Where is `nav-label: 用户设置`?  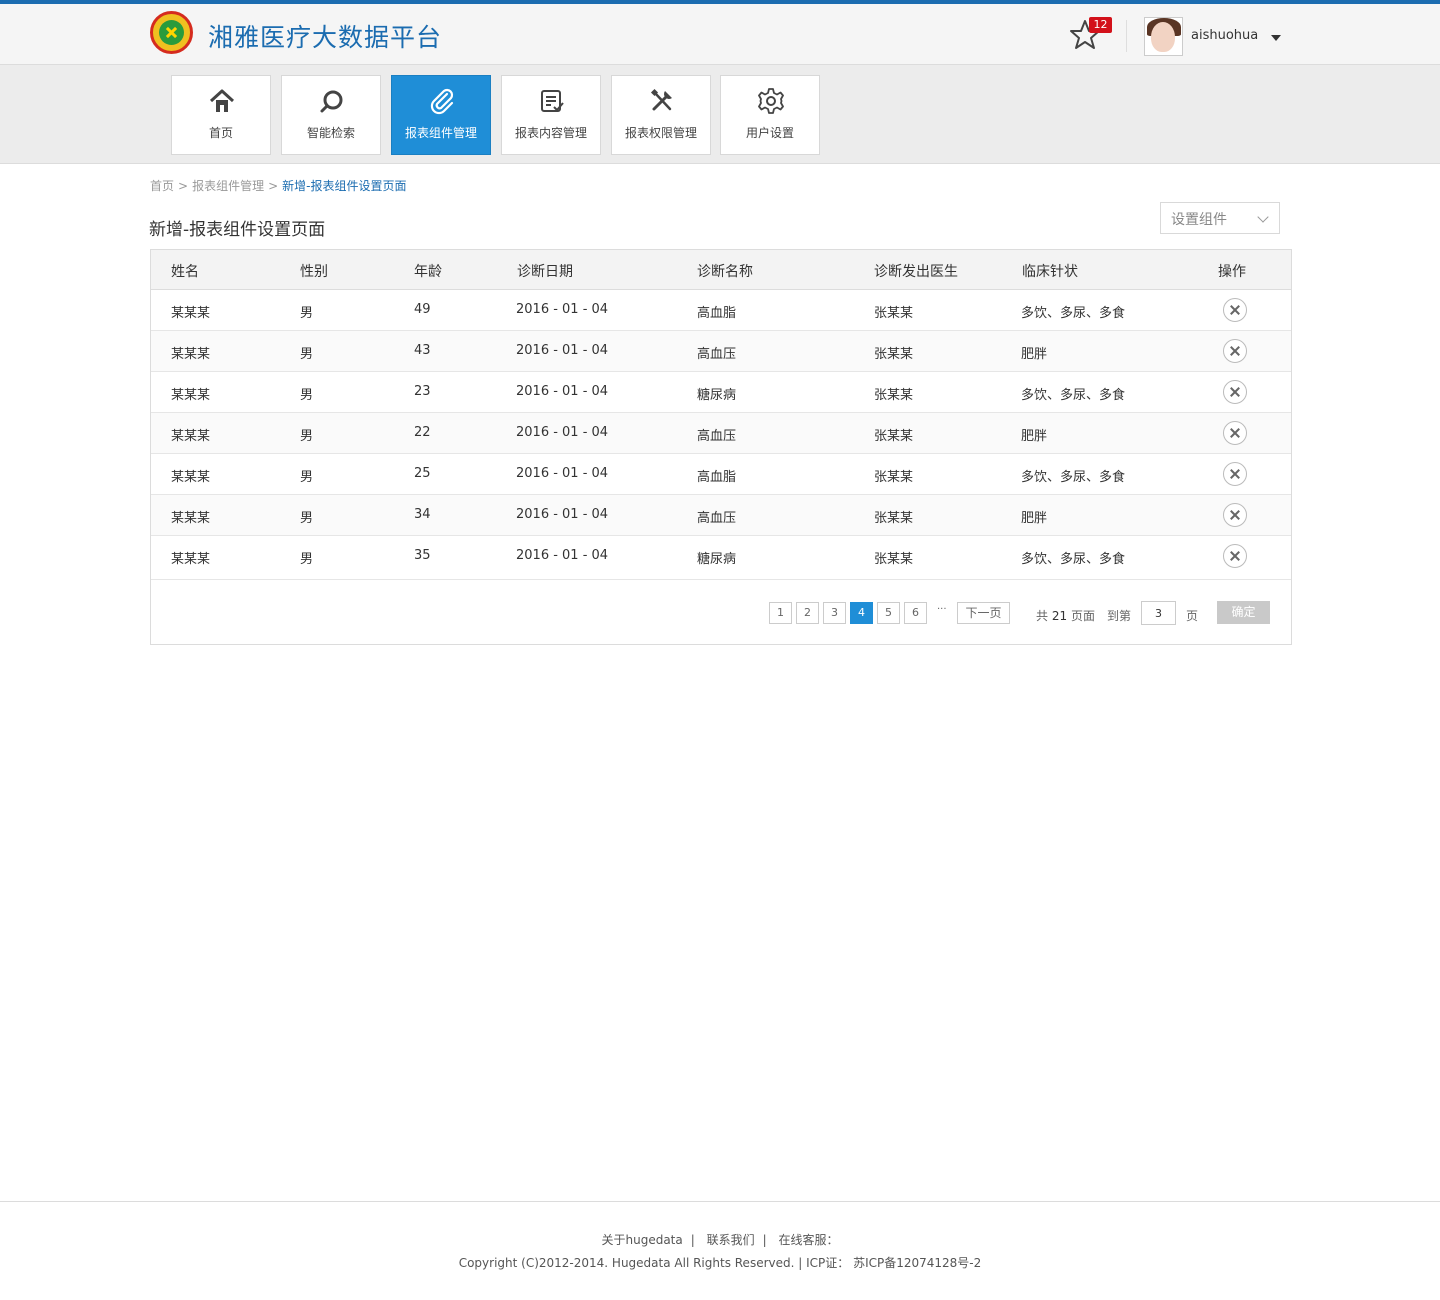
nav-label: 用户设置 is located at coordinates (769, 133).